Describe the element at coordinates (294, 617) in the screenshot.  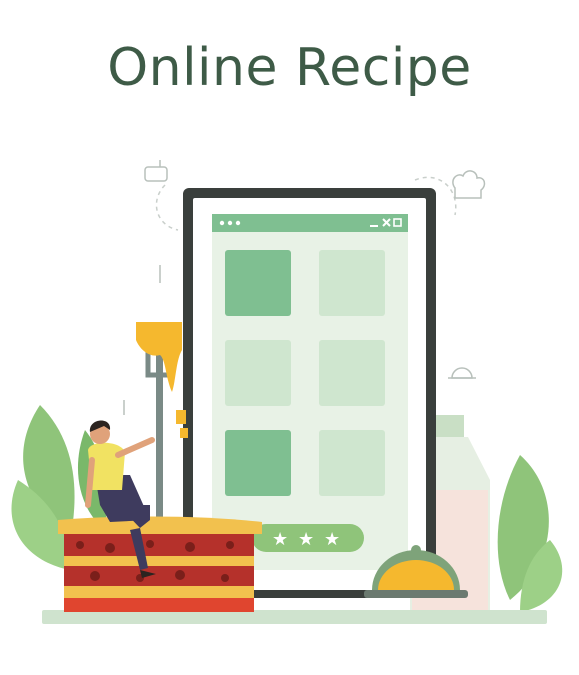
I see `ground` at that location.